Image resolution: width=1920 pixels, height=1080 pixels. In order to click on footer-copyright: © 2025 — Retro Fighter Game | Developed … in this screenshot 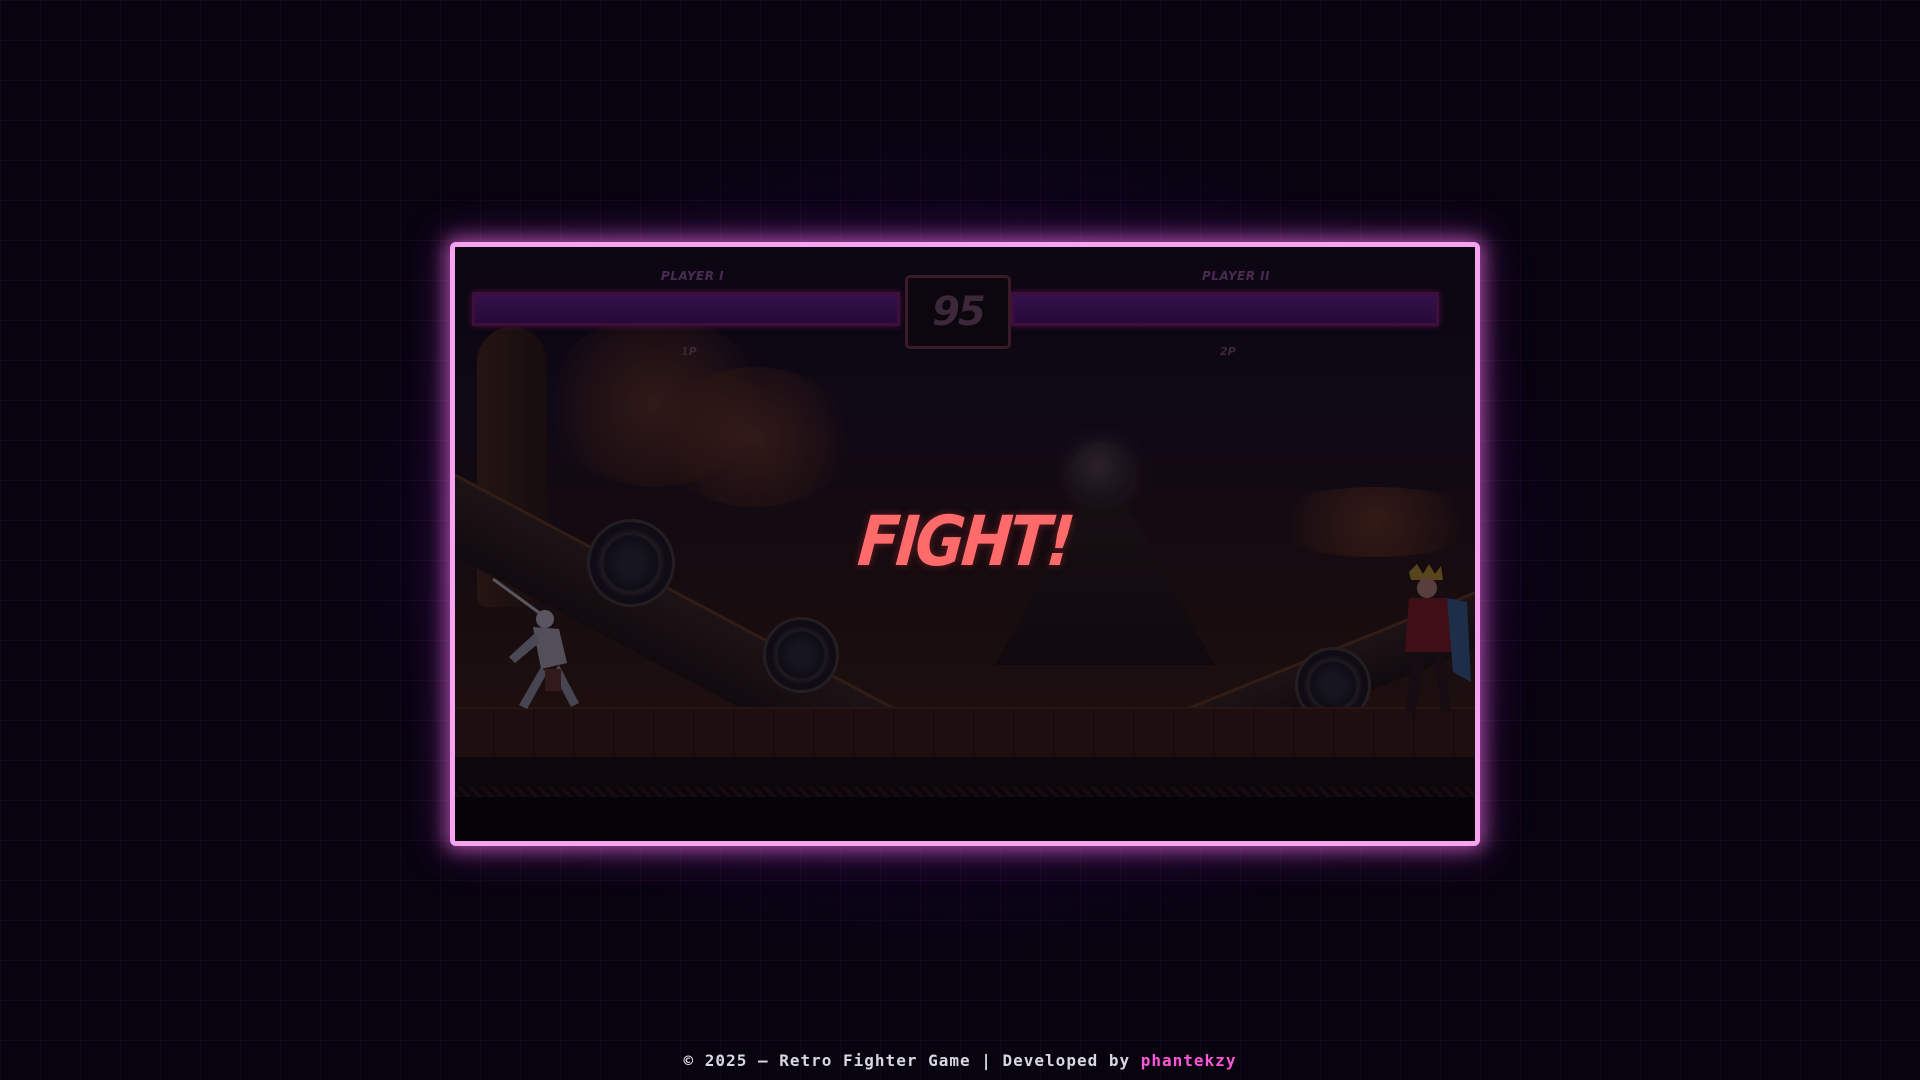, I will do `click(912, 1060)`.